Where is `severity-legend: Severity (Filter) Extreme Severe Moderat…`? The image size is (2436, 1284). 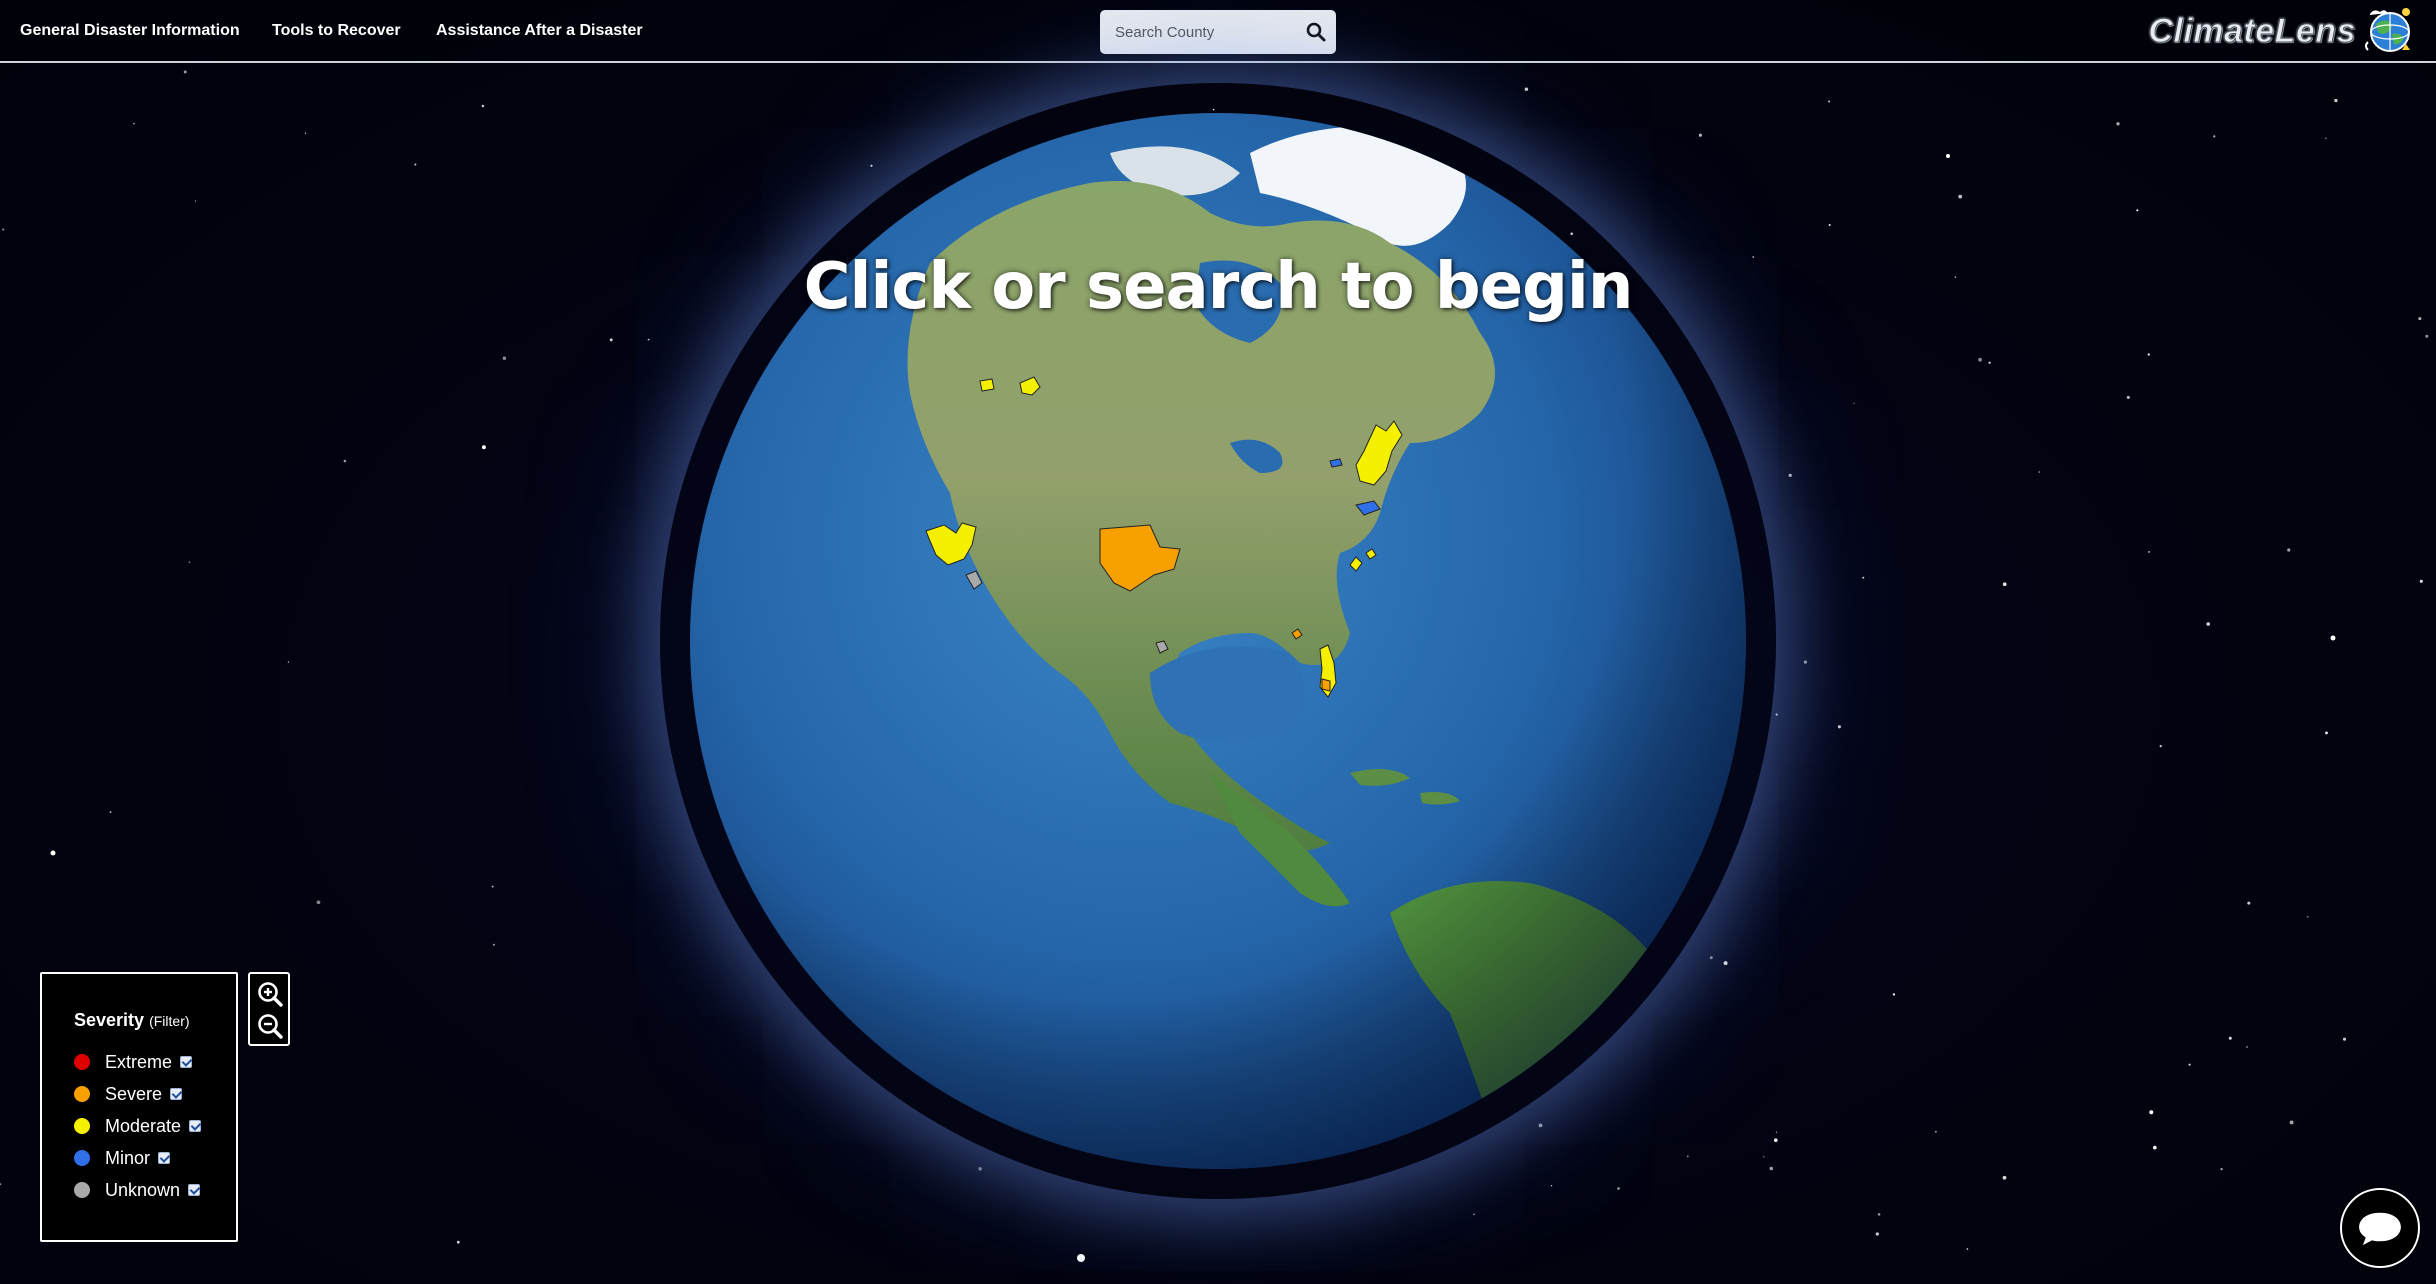
severity-legend: Severity (Filter) Extreme Severe Moderat… is located at coordinates (139, 1107).